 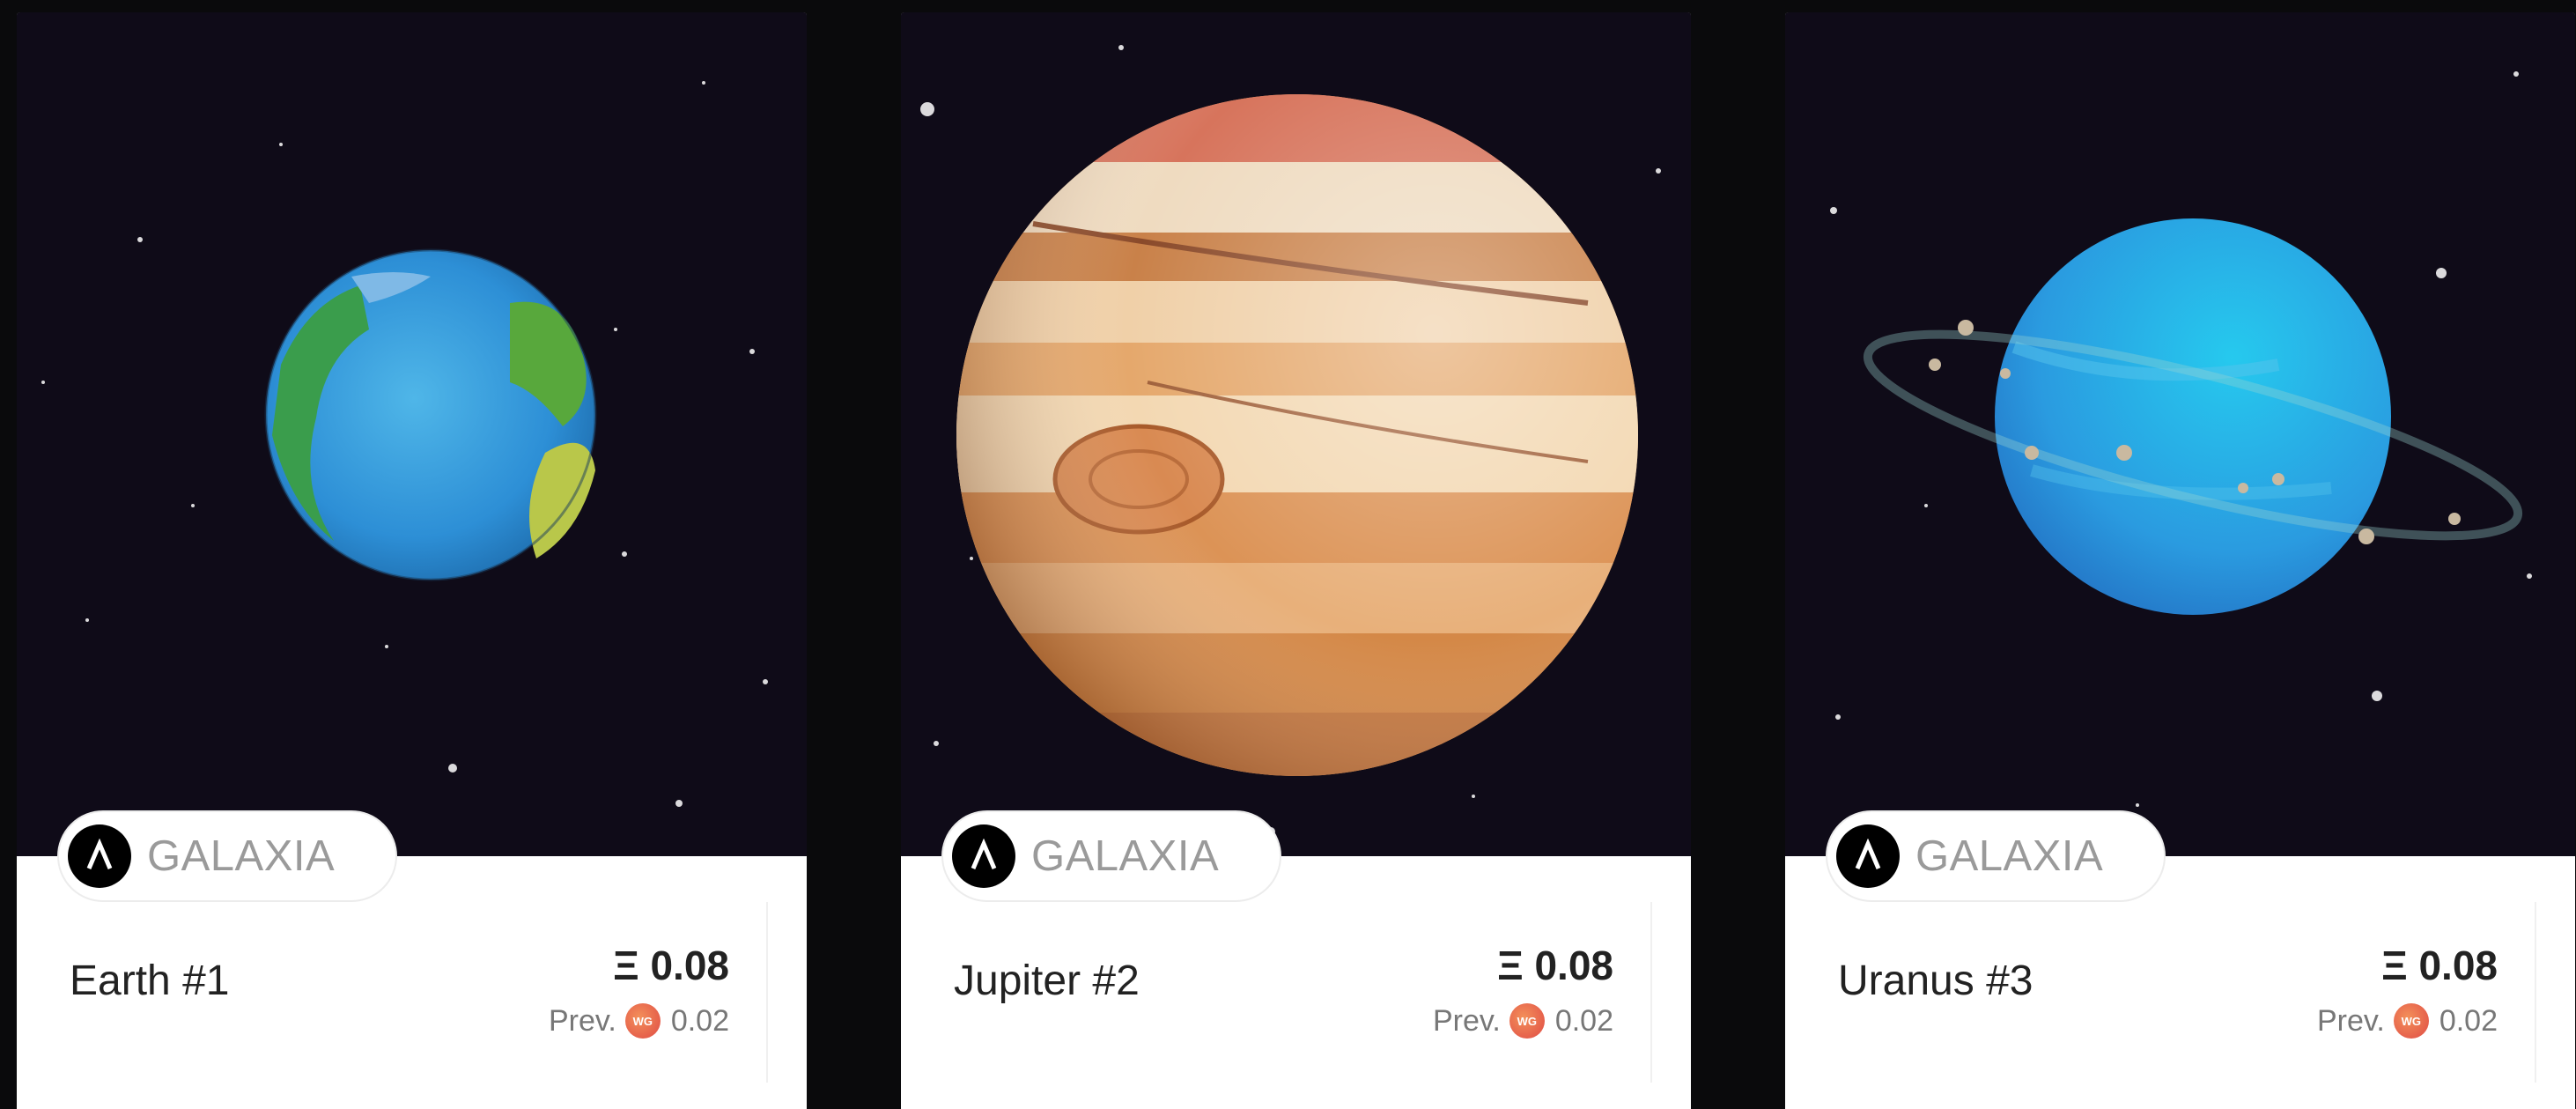 What do you see at coordinates (1047, 981) in the screenshot?
I see `nft-title: Jupiter #2` at bounding box center [1047, 981].